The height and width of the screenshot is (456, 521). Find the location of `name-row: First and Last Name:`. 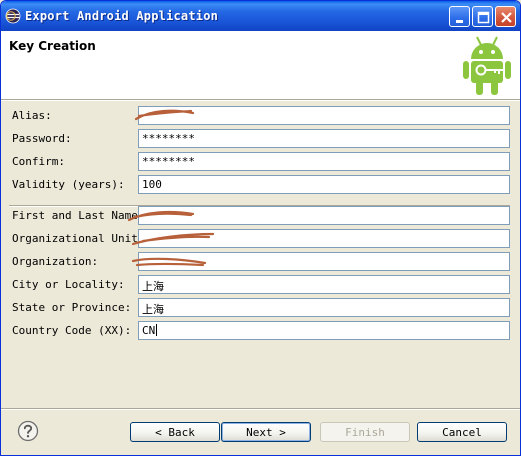

name-row: First and Last Name: is located at coordinates (260, 216).